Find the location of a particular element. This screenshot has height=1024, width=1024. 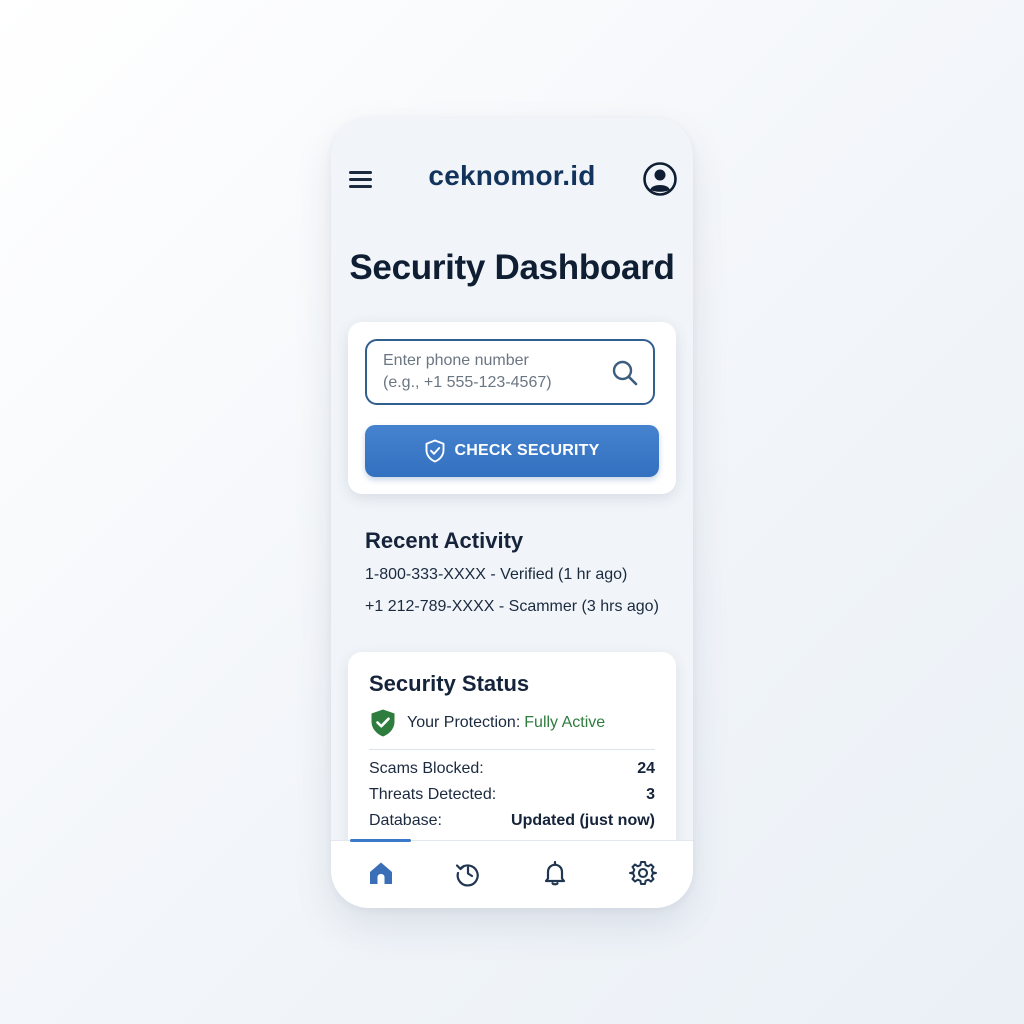

history-icon is located at coordinates (467, 875).